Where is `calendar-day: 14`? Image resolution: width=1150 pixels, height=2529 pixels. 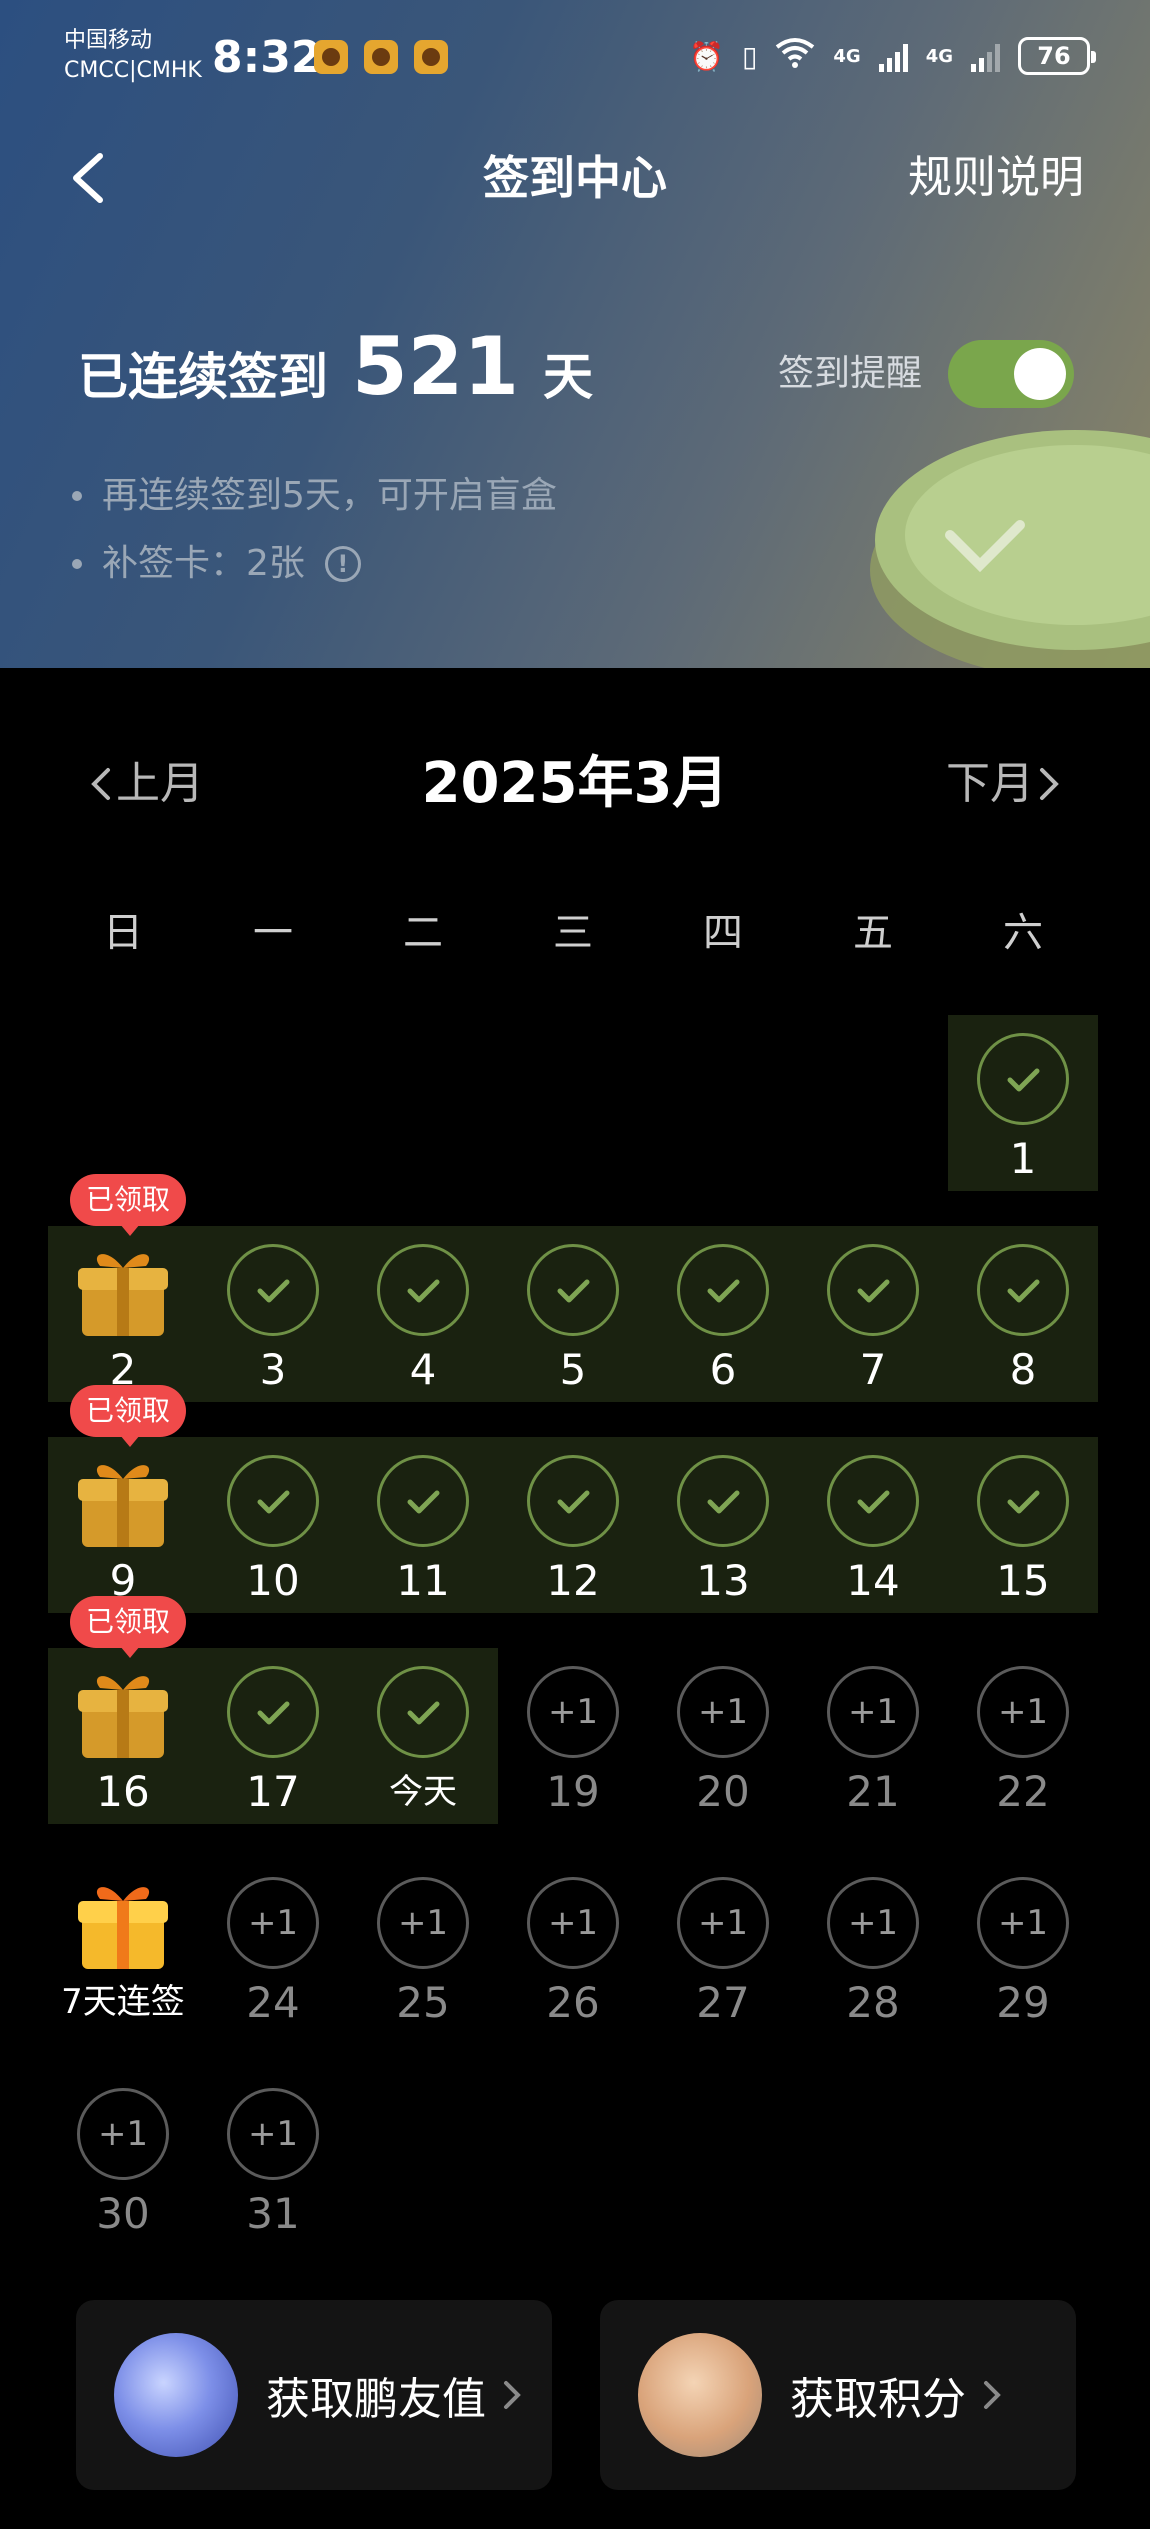 calendar-day: 14 is located at coordinates (873, 1525).